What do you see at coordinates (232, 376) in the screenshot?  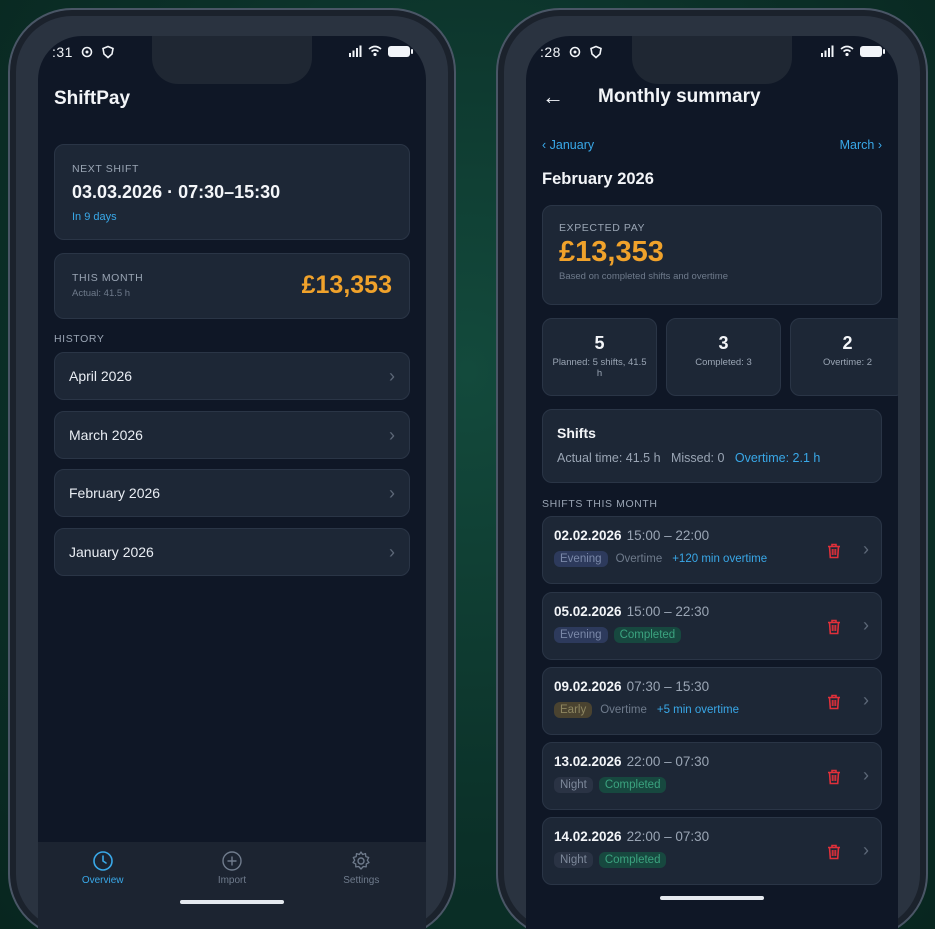 I see `history-item-april: April 2026 ›` at bounding box center [232, 376].